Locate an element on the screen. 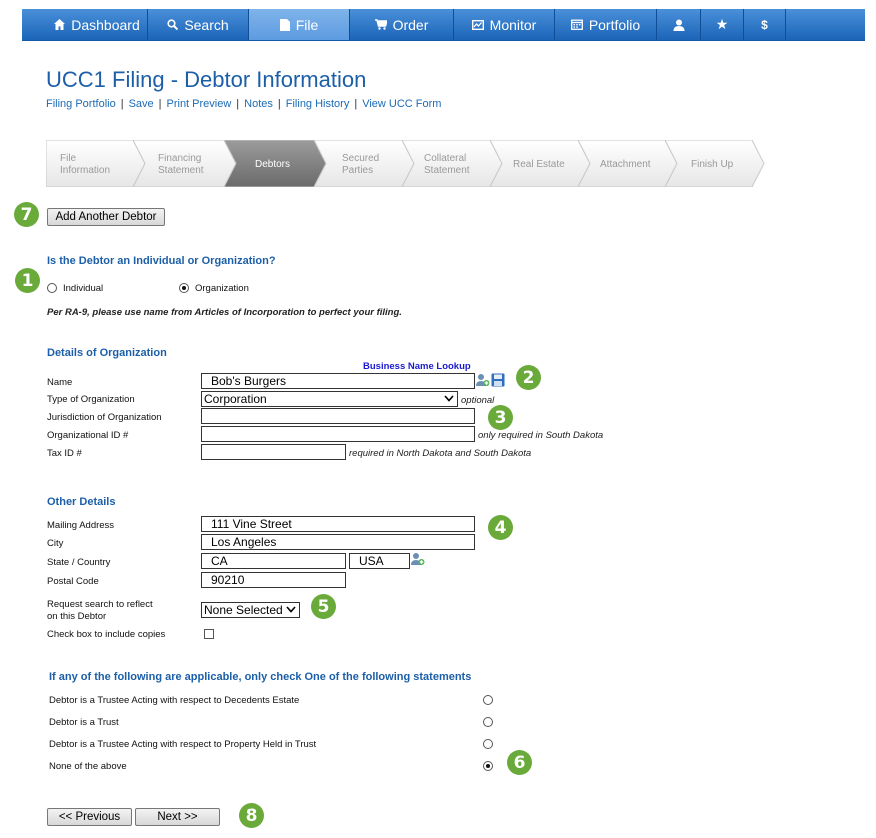 This screenshot has width=876, height=838. page-title: UCC1 Filing - Debtor Information is located at coordinates (206, 79).